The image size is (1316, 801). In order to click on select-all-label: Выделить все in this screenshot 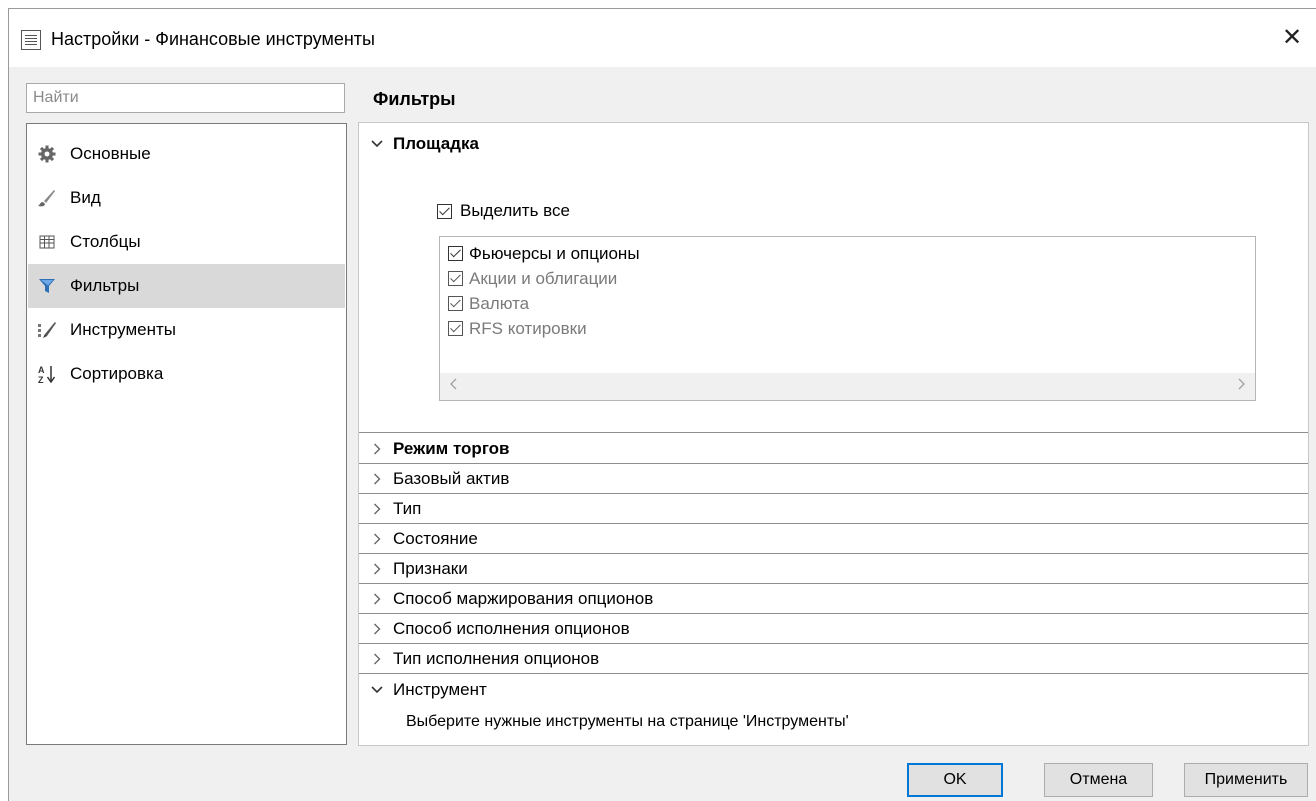, I will do `click(515, 210)`.